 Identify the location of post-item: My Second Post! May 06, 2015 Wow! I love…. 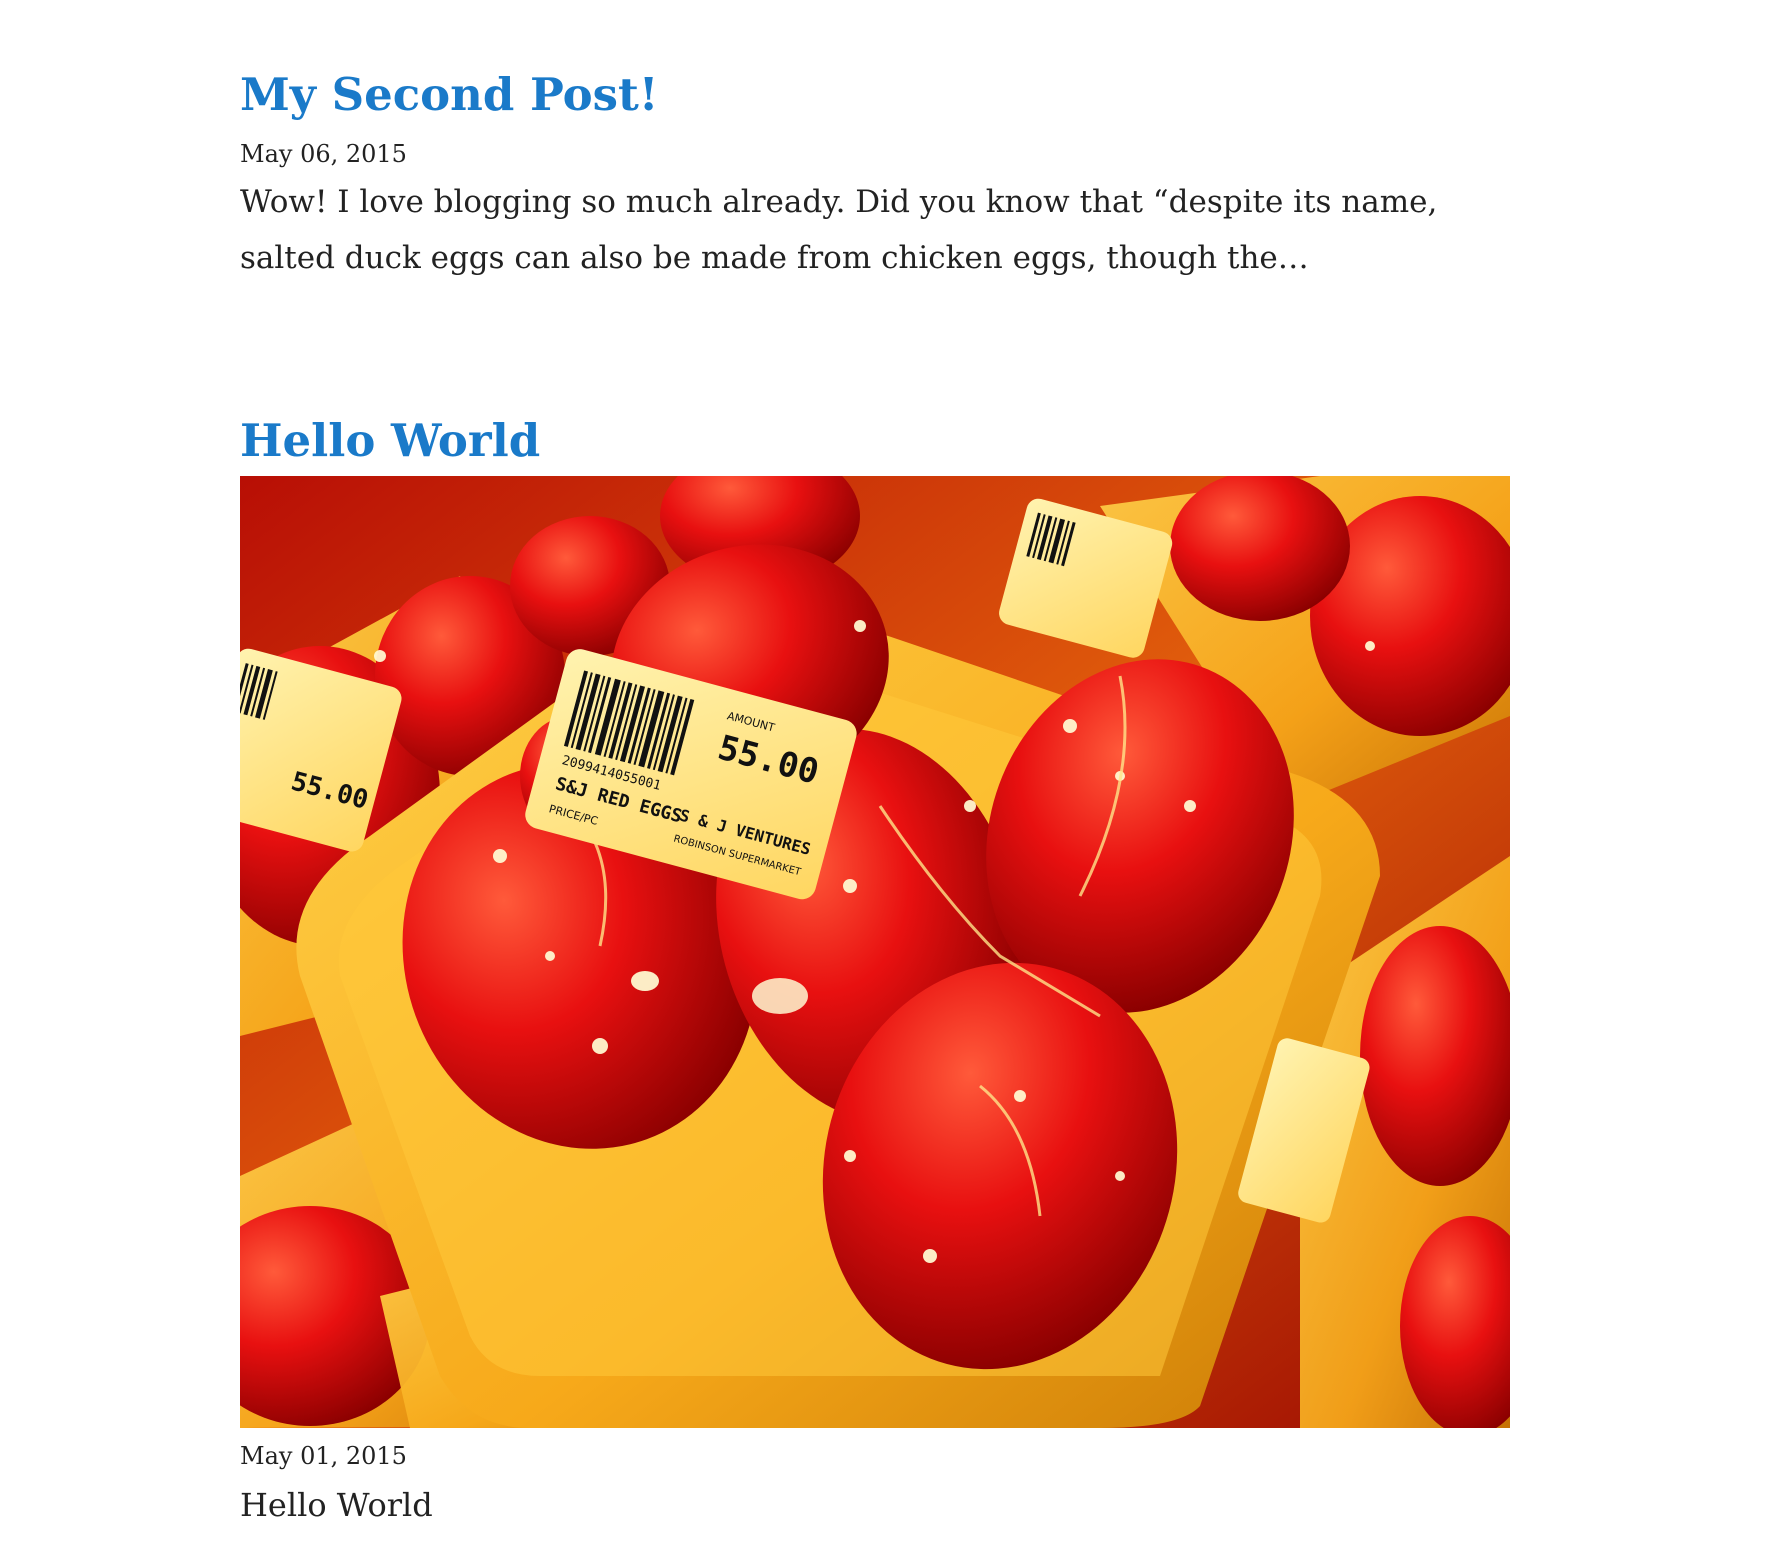
(875, 177).